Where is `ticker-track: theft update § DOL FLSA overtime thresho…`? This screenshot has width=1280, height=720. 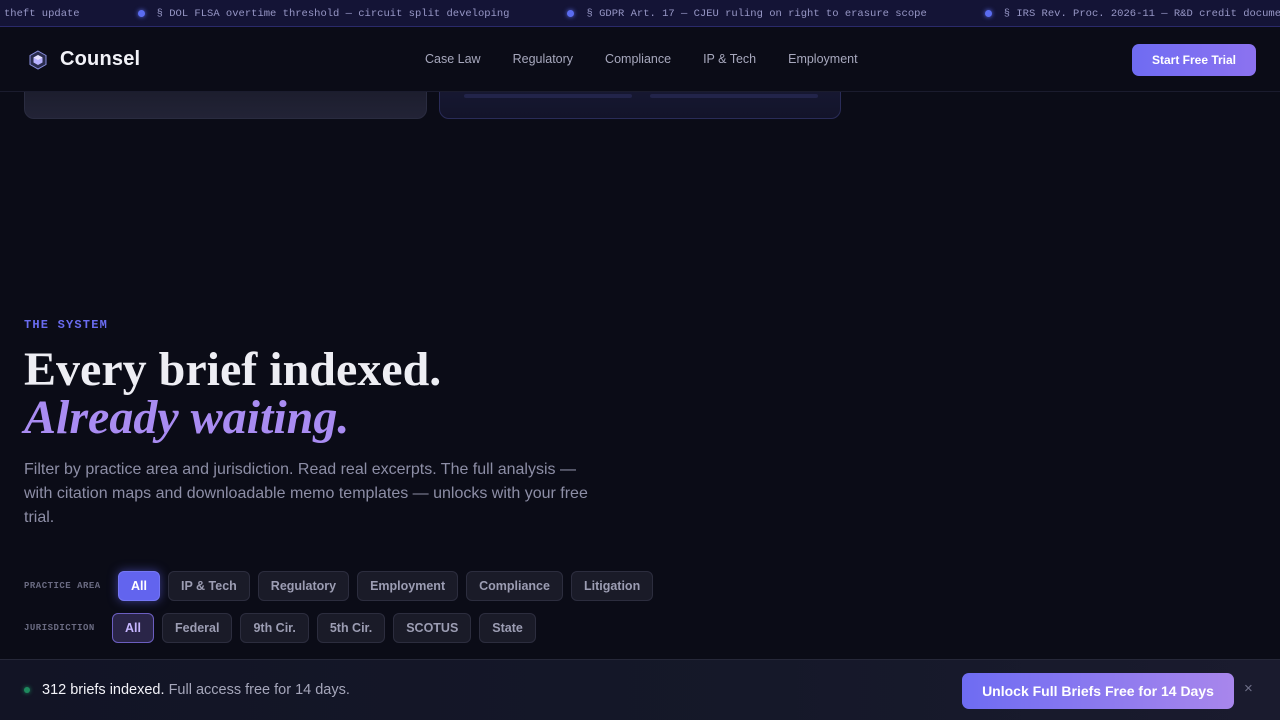
ticker-track: theft update § DOL FLSA overtime thresho… is located at coordinates (642, 13).